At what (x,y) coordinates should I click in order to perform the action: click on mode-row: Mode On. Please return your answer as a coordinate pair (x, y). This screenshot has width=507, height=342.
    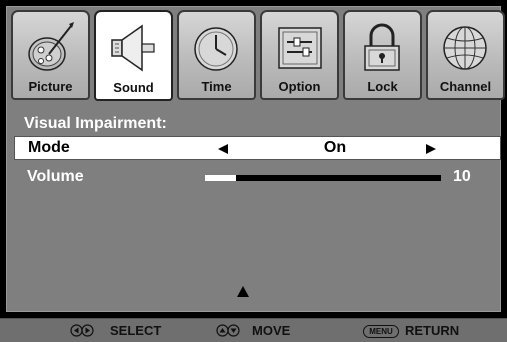
    Looking at the image, I should click on (257, 148).